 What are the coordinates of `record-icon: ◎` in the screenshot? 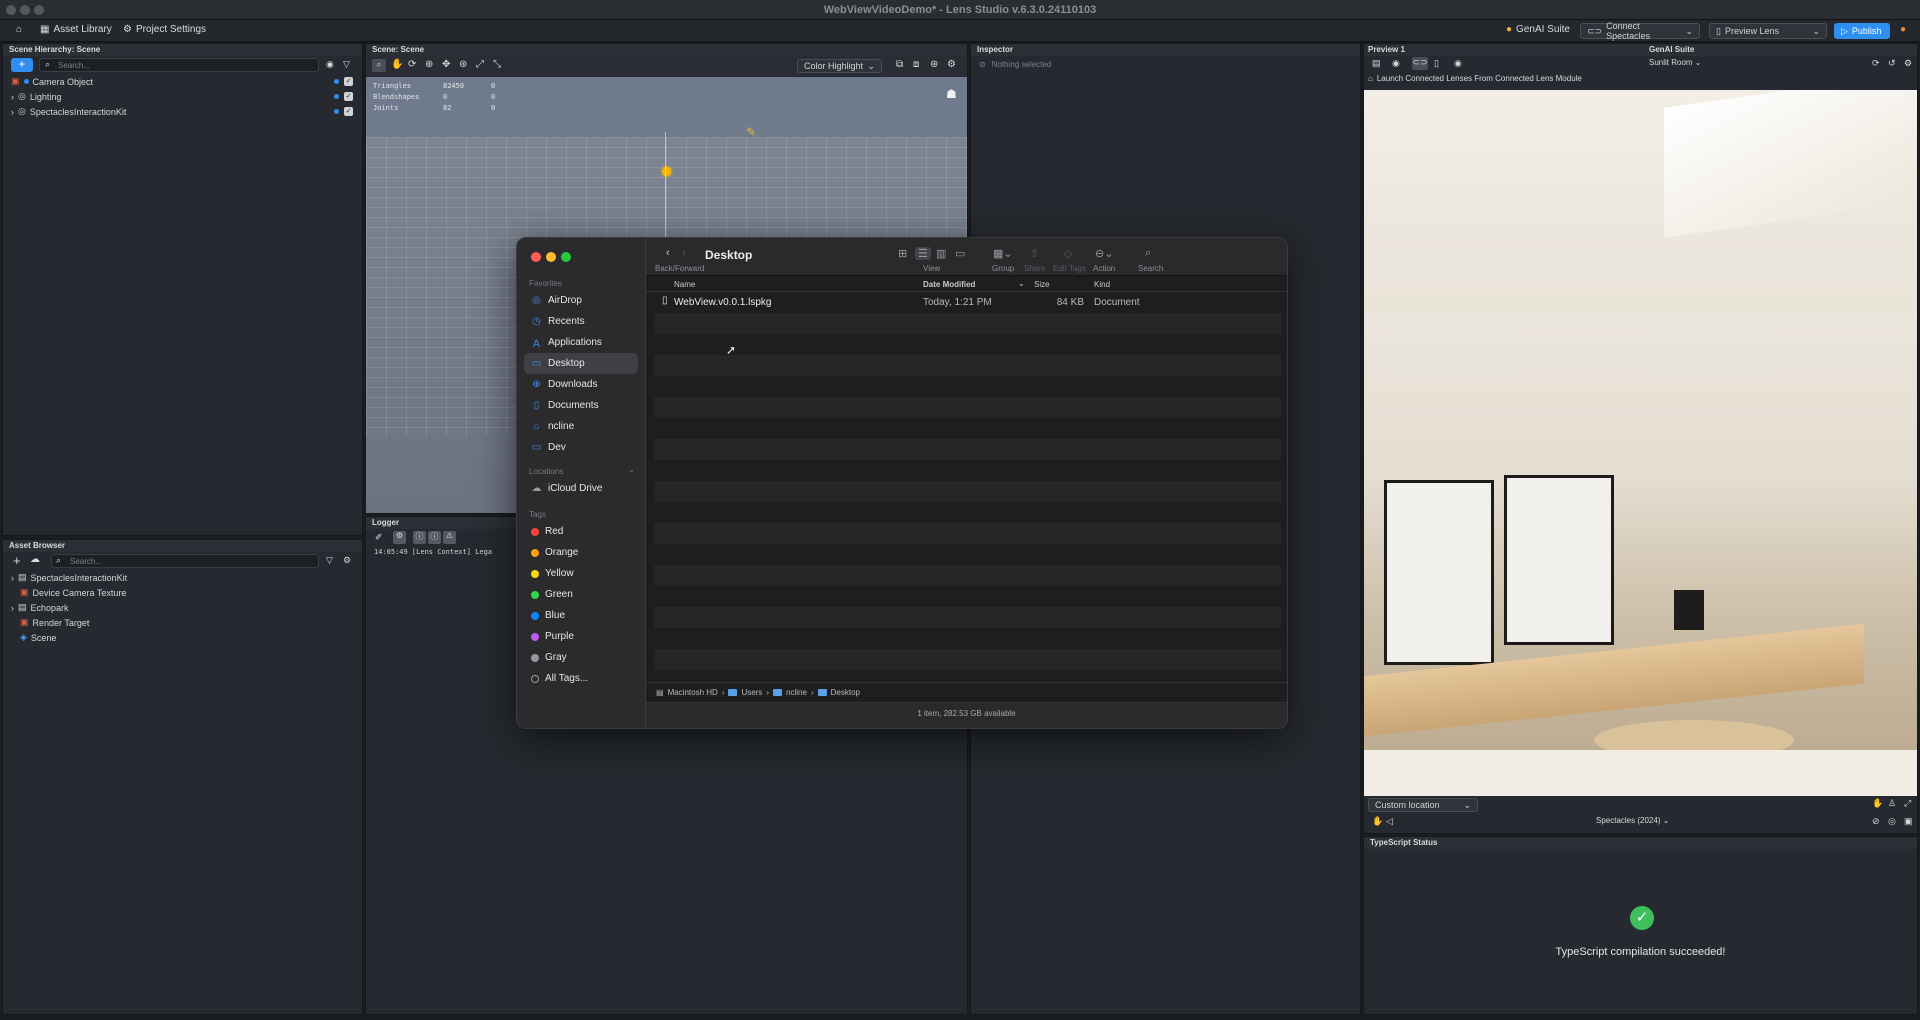 It's located at (1892, 821).